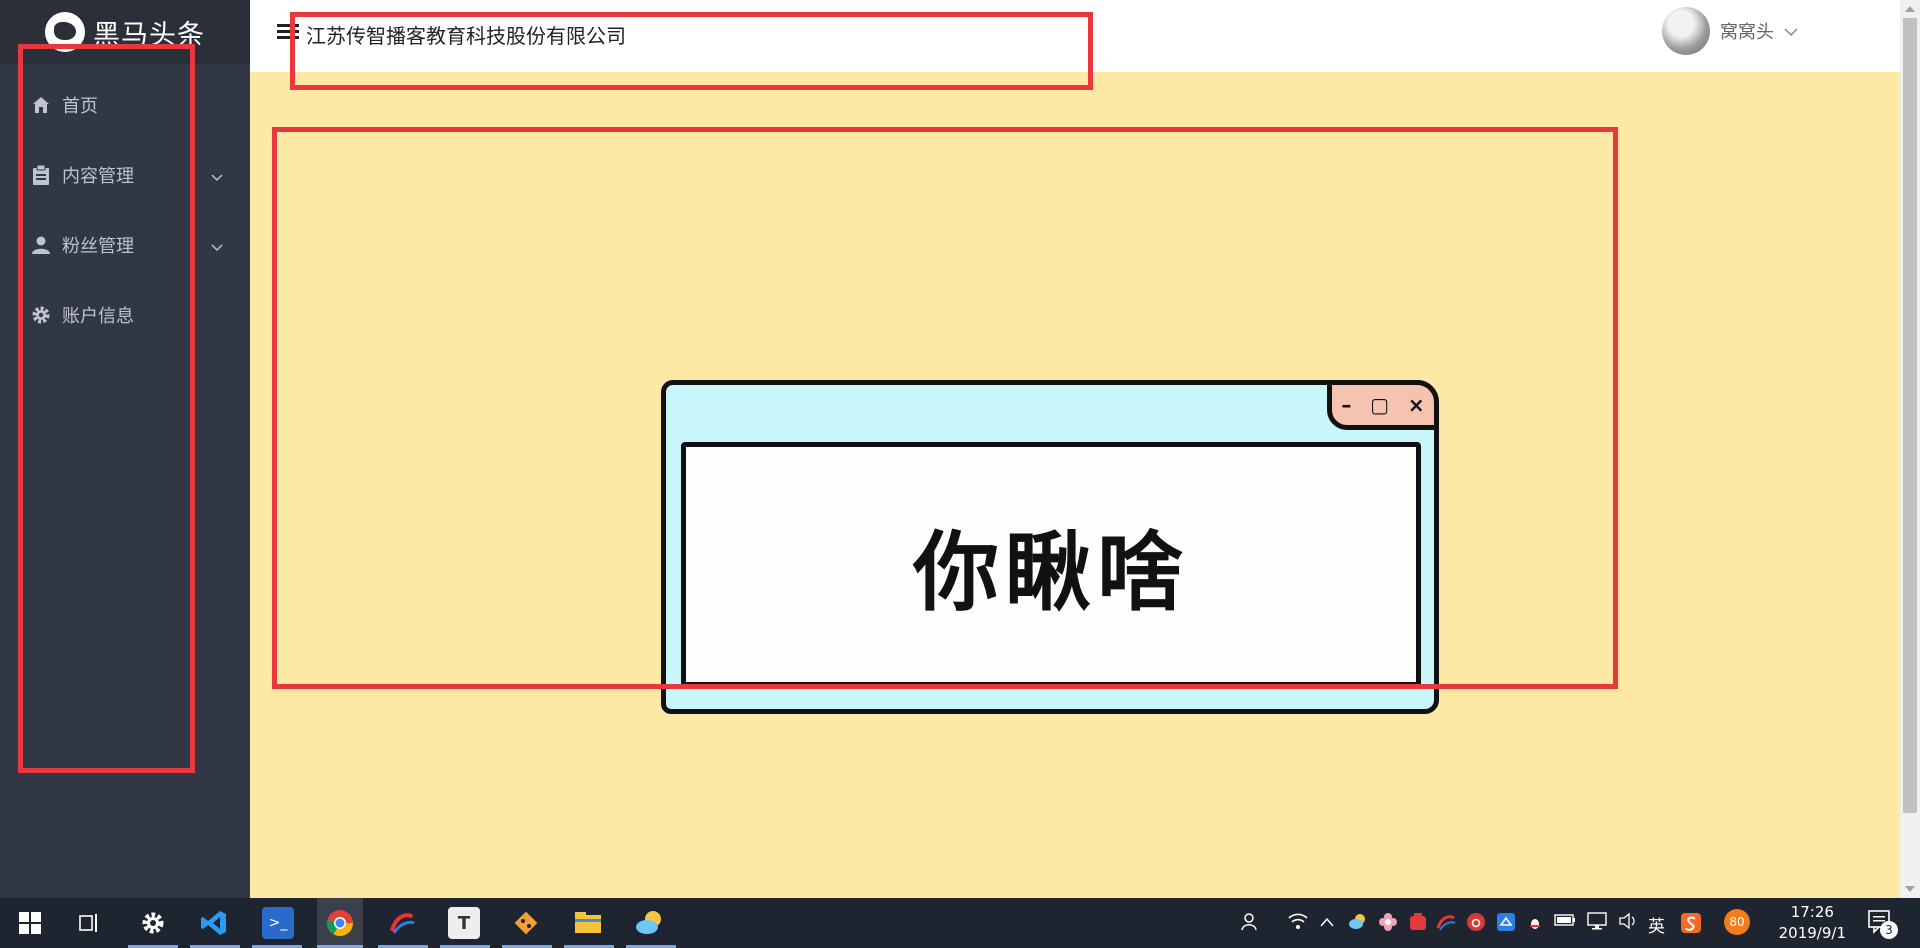 The width and height of the screenshot is (1920, 948). I want to click on file-explorer-icon, so click(588, 923).